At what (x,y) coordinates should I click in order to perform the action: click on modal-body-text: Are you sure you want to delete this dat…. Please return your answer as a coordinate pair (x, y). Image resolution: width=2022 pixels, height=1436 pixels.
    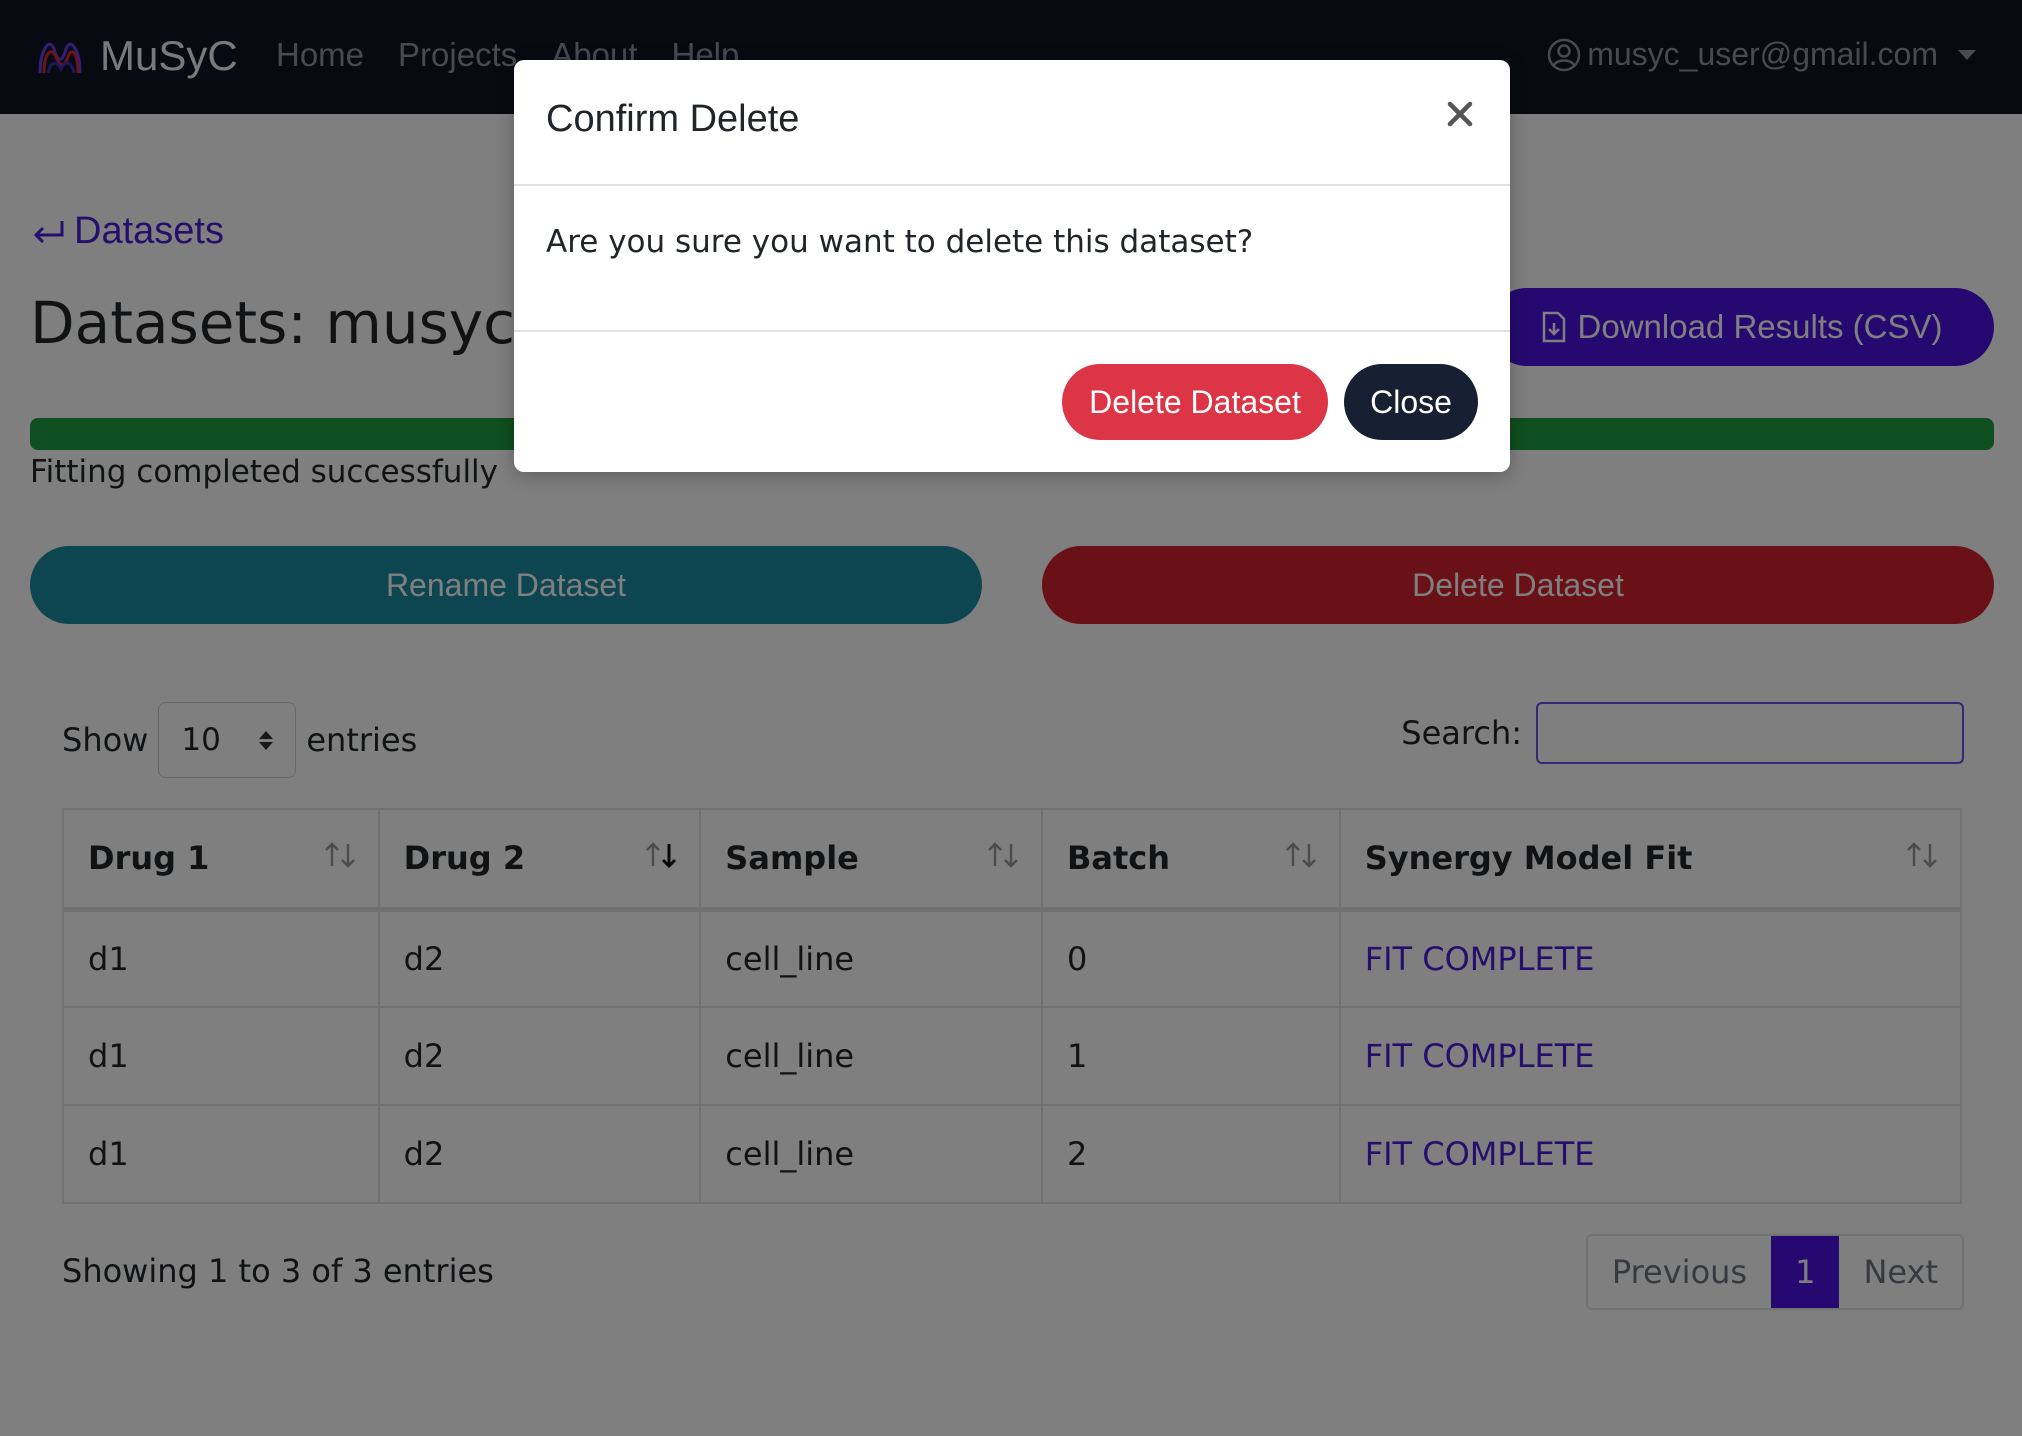
    Looking at the image, I should click on (900, 242).